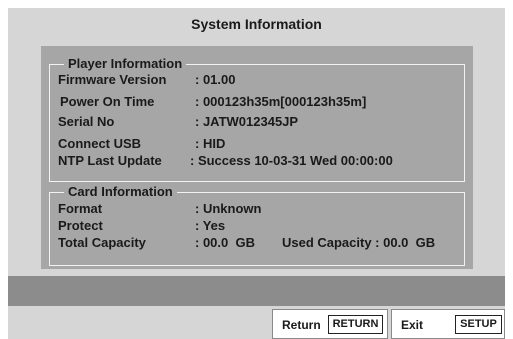 The width and height of the screenshot is (513, 339). Describe the element at coordinates (80, 225) in the screenshot. I see `protect-label: Protect` at that location.